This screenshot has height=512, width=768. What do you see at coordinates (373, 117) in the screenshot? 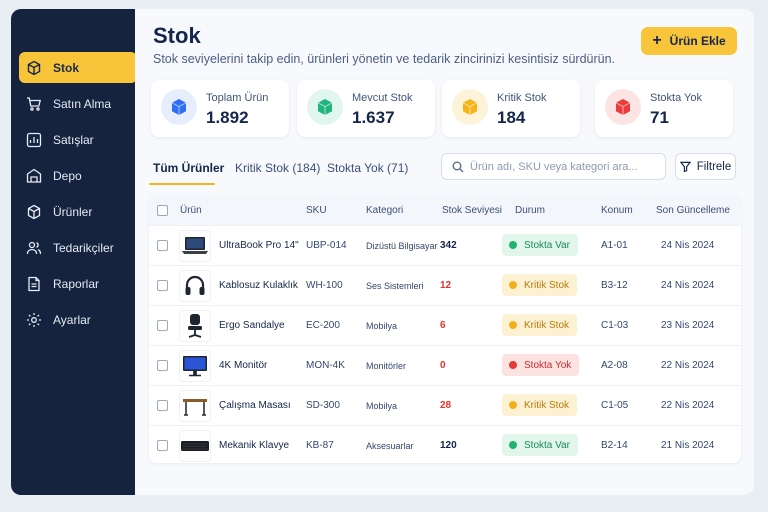
I see `stat-value: 1.637` at bounding box center [373, 117].